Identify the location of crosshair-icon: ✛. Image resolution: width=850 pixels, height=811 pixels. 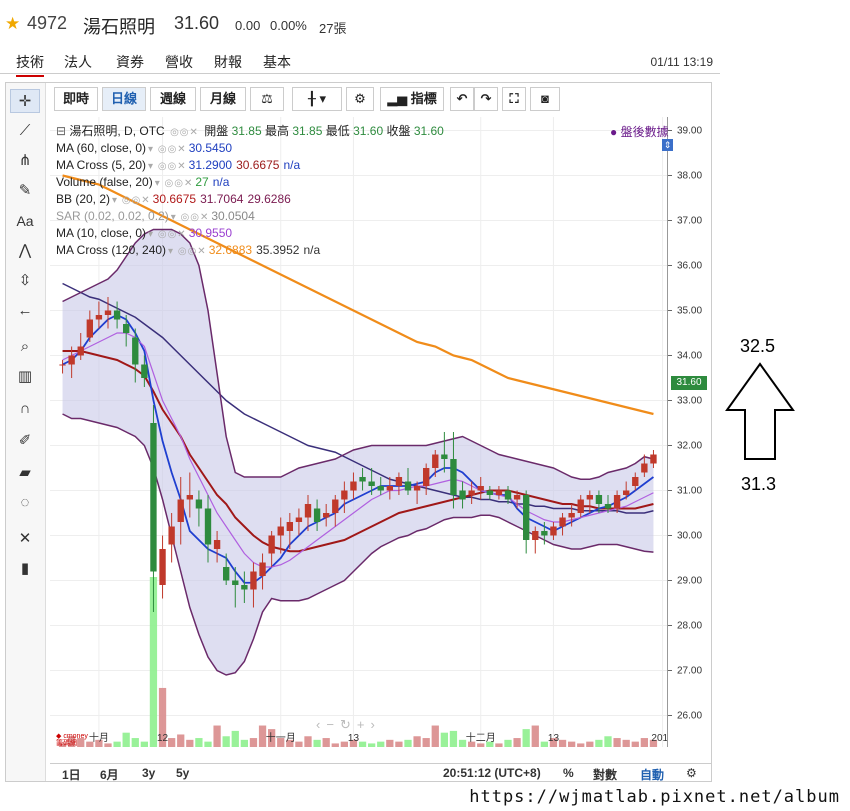
(25, 101).